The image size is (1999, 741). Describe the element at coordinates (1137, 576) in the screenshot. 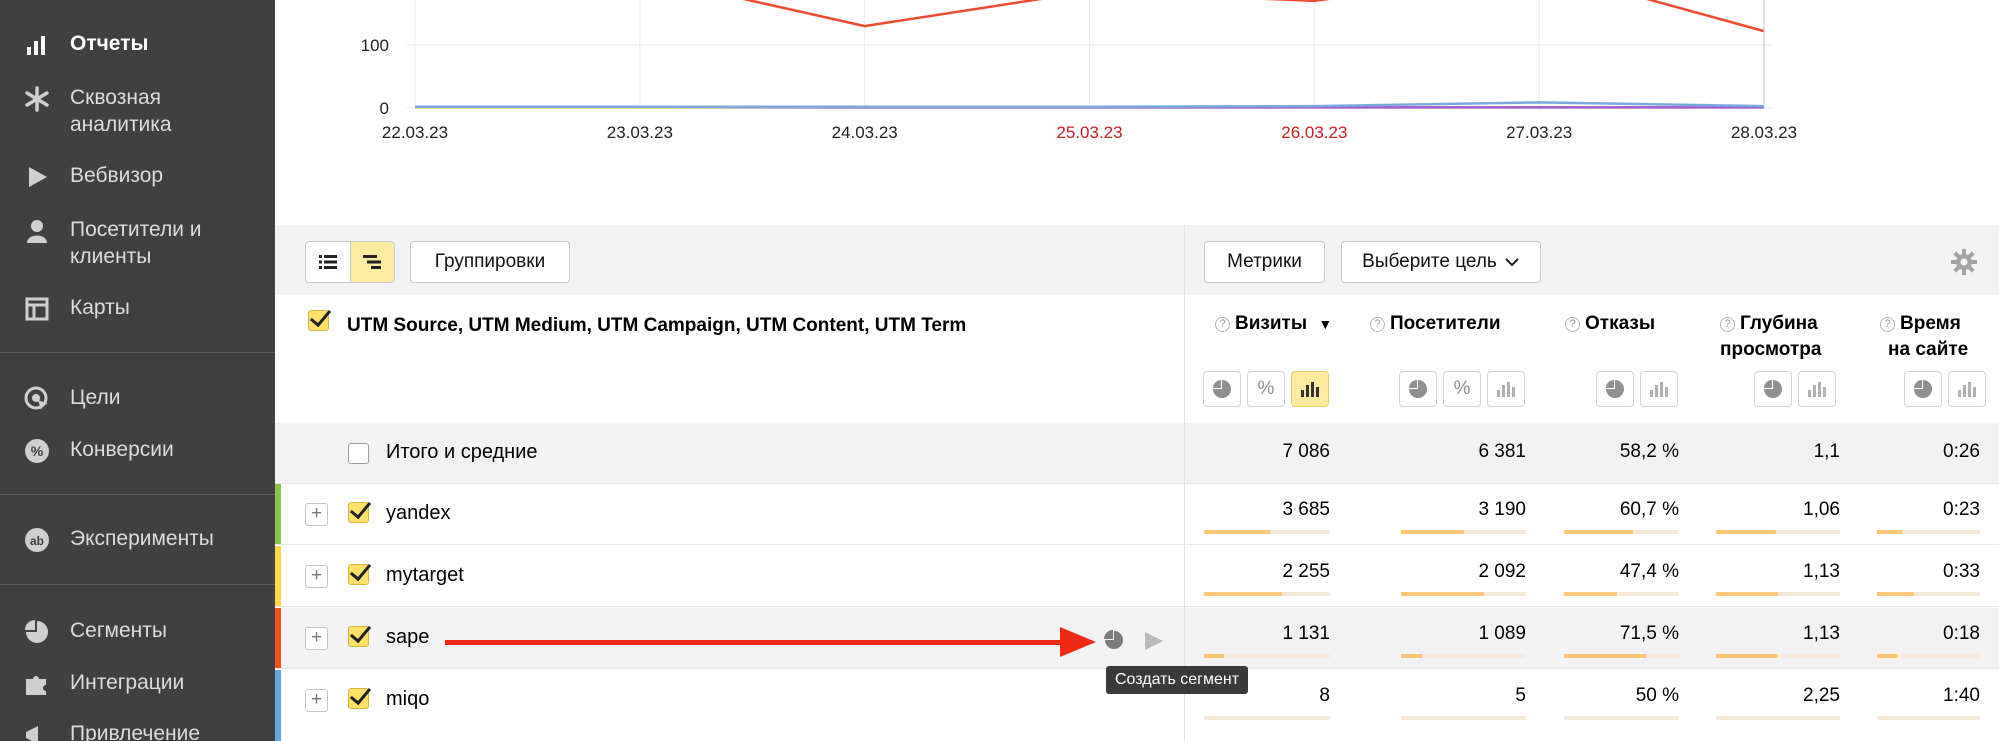

I see `table-row: + mytarget 2 255 2 092 47,4 % 1,13 0:33` at that location.